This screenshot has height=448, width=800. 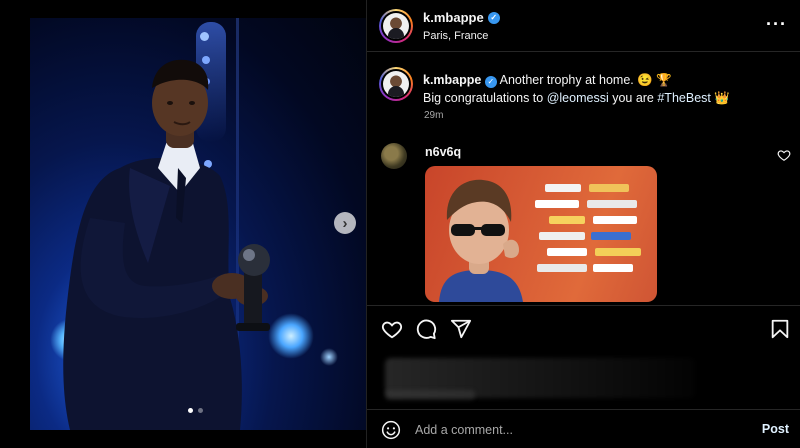 What do you see at coordinates (591, 234) in the screenshot?
I see `sponsor-board` at bounding box center [591, 234].